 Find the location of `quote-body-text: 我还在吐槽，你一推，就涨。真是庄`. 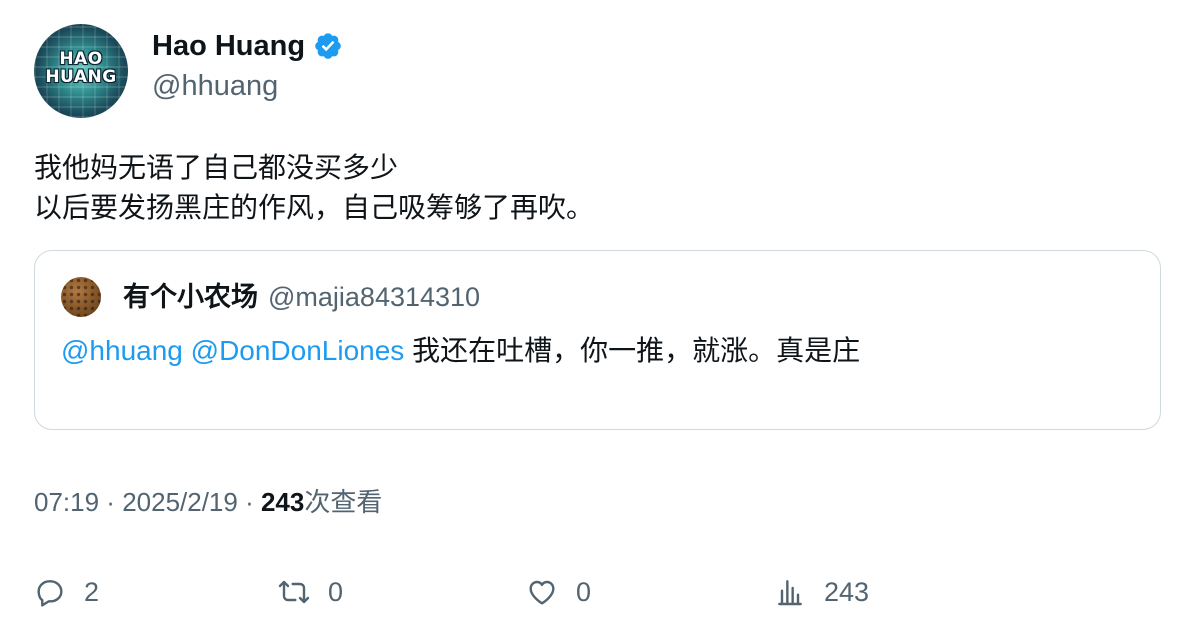

quote-body-text: 我还在吐槽，你一推，就涨。真是庄 is located at coordinates (636, 350).